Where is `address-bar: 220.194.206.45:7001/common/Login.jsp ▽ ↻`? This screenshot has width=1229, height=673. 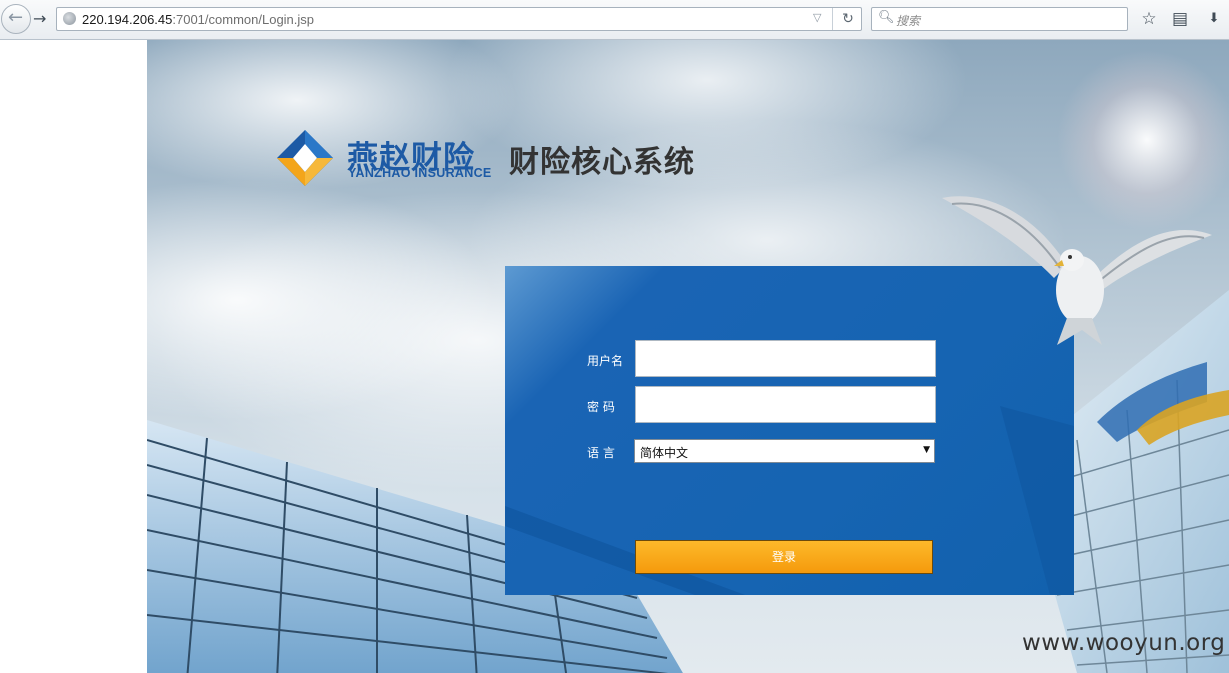
address-bar: 220.194.206.45:7001/common/Login.jsp ▽ ↻ is located at coordinates (459, 19).